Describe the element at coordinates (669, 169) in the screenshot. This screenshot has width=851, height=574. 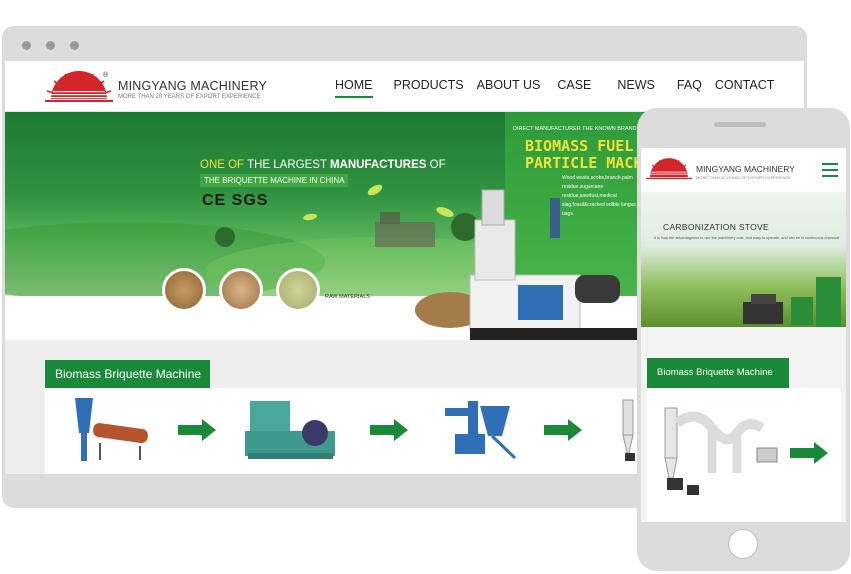
I see `sun-logo-icon` at that location.